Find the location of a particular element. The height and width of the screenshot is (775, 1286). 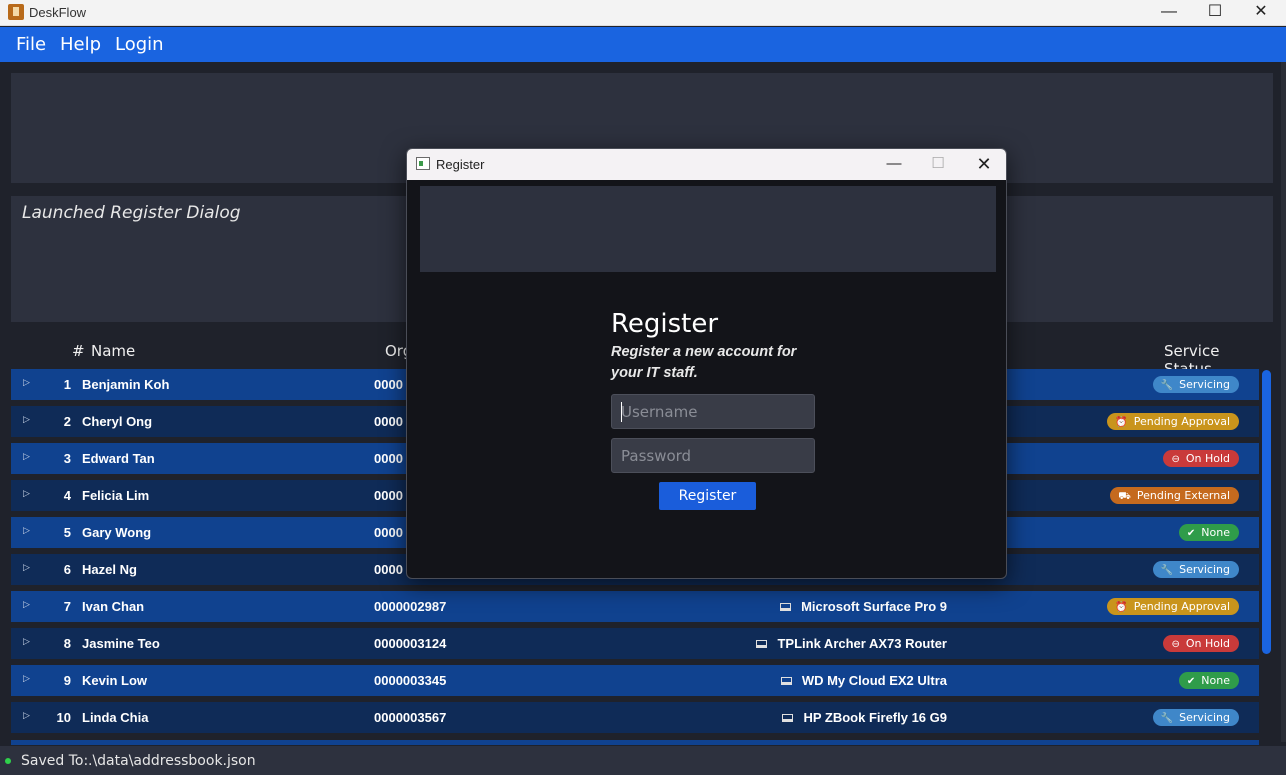

list-item-partial is located at coordinates (635, 742).